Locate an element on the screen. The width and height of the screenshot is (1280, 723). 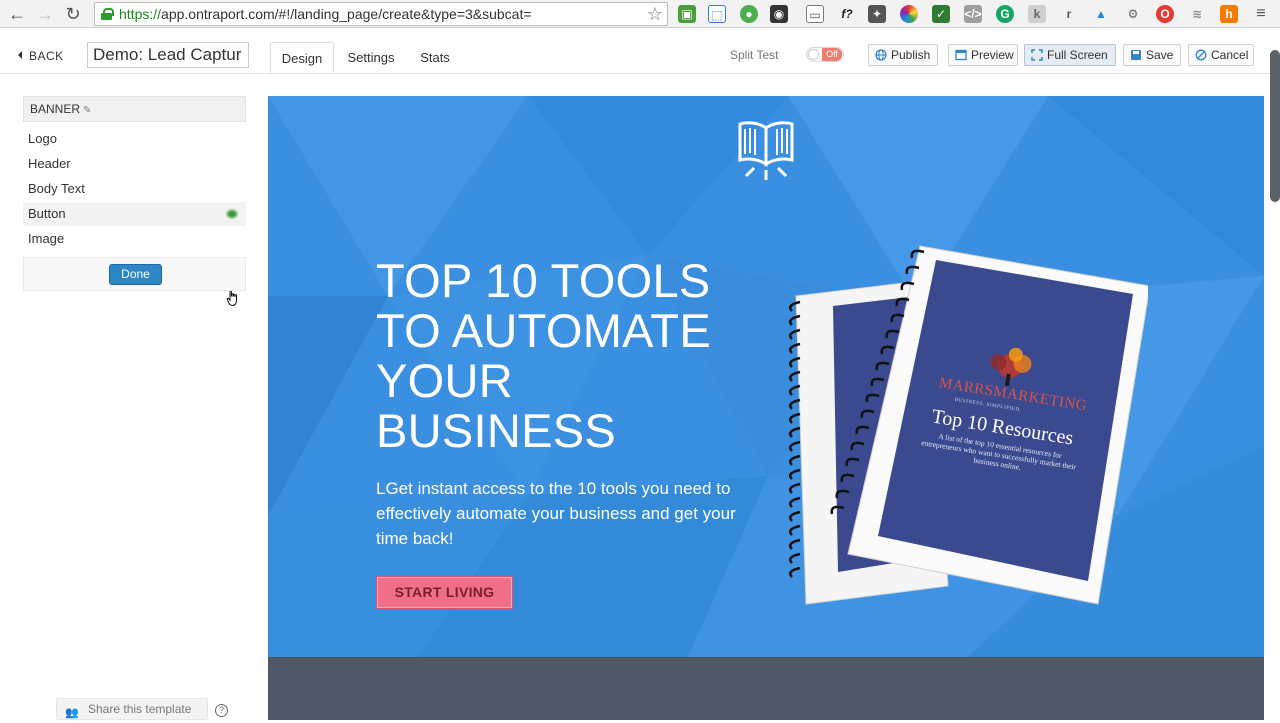
extension-wave-icon: ≋ is located at coordinates (1197, 14).